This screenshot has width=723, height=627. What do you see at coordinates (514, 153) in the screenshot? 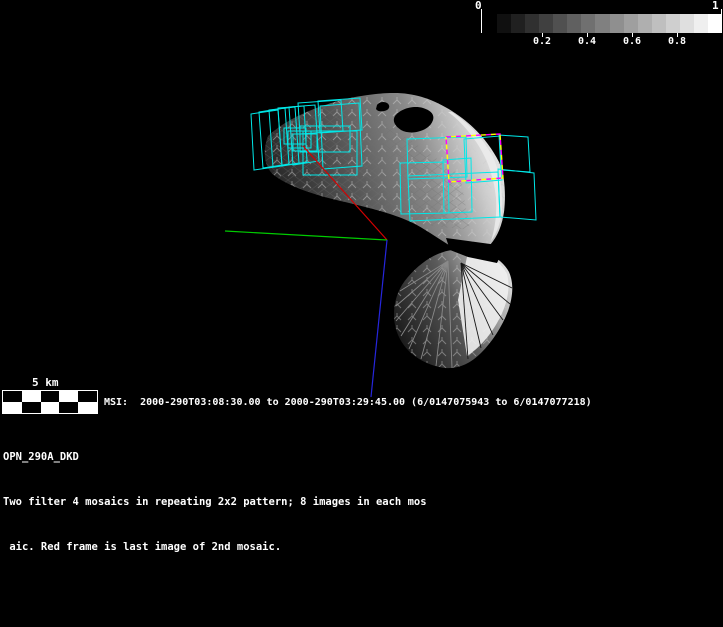
I see `footprint-frame` at bounding box center [514, 153].